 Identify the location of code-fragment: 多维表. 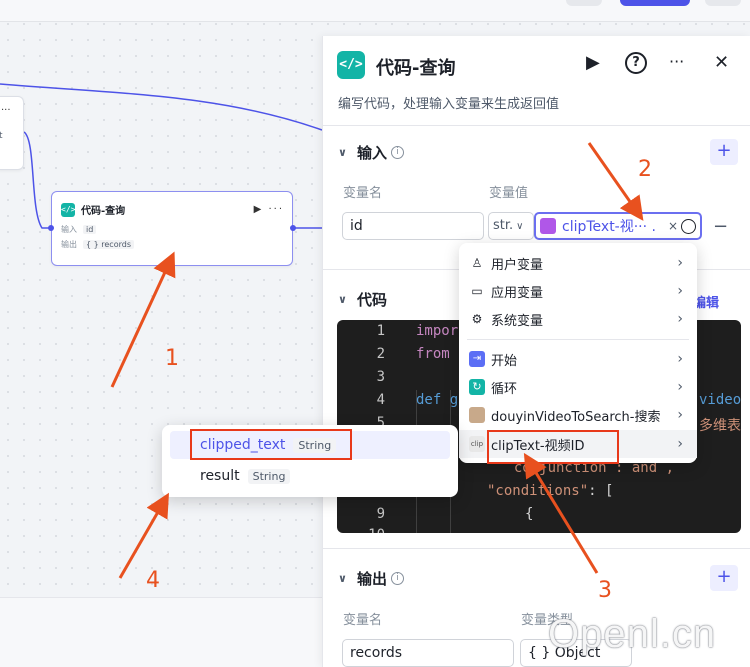
(720, 426).